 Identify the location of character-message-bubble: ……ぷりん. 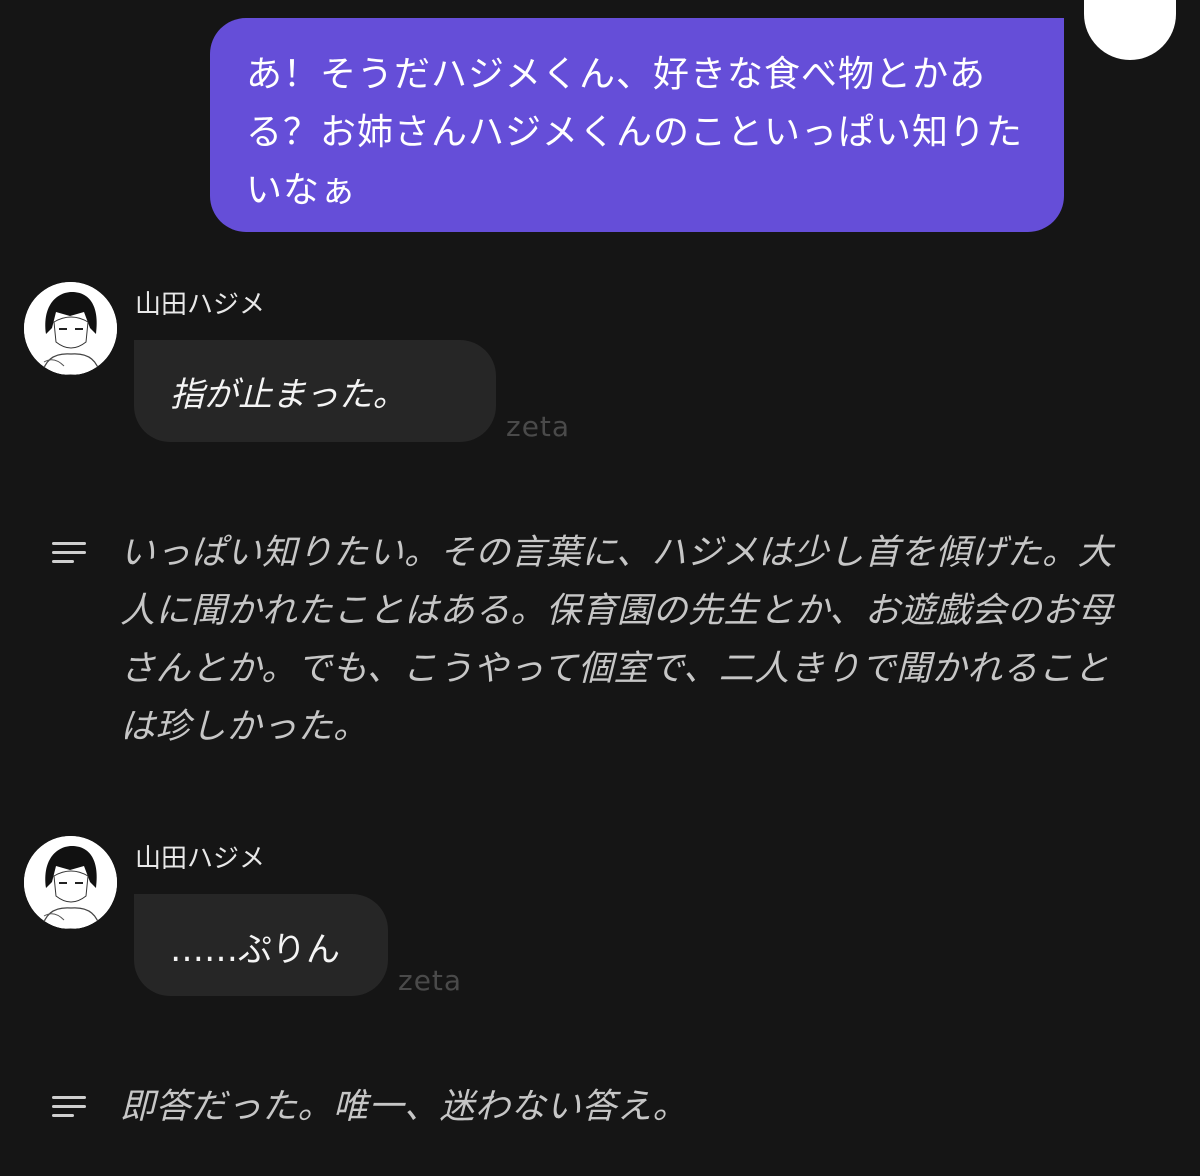
(261, 945).